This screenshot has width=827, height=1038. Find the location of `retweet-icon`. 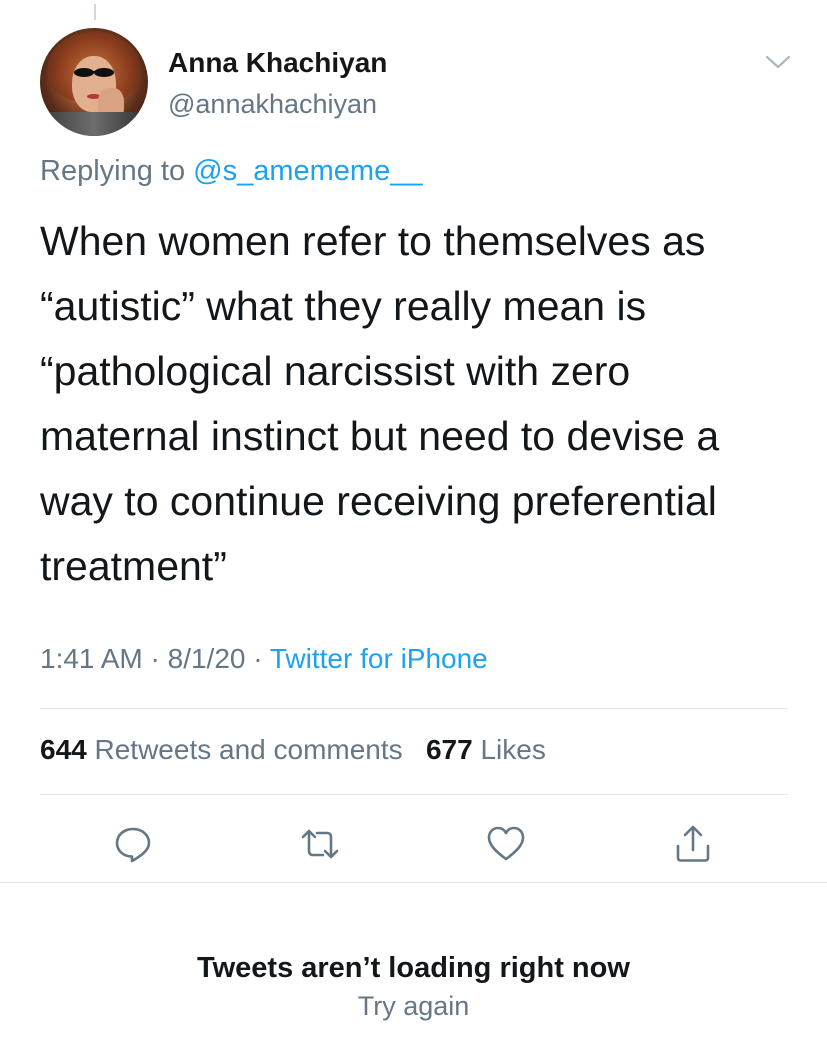

retweet-icon is located at coordinates (320, 844).